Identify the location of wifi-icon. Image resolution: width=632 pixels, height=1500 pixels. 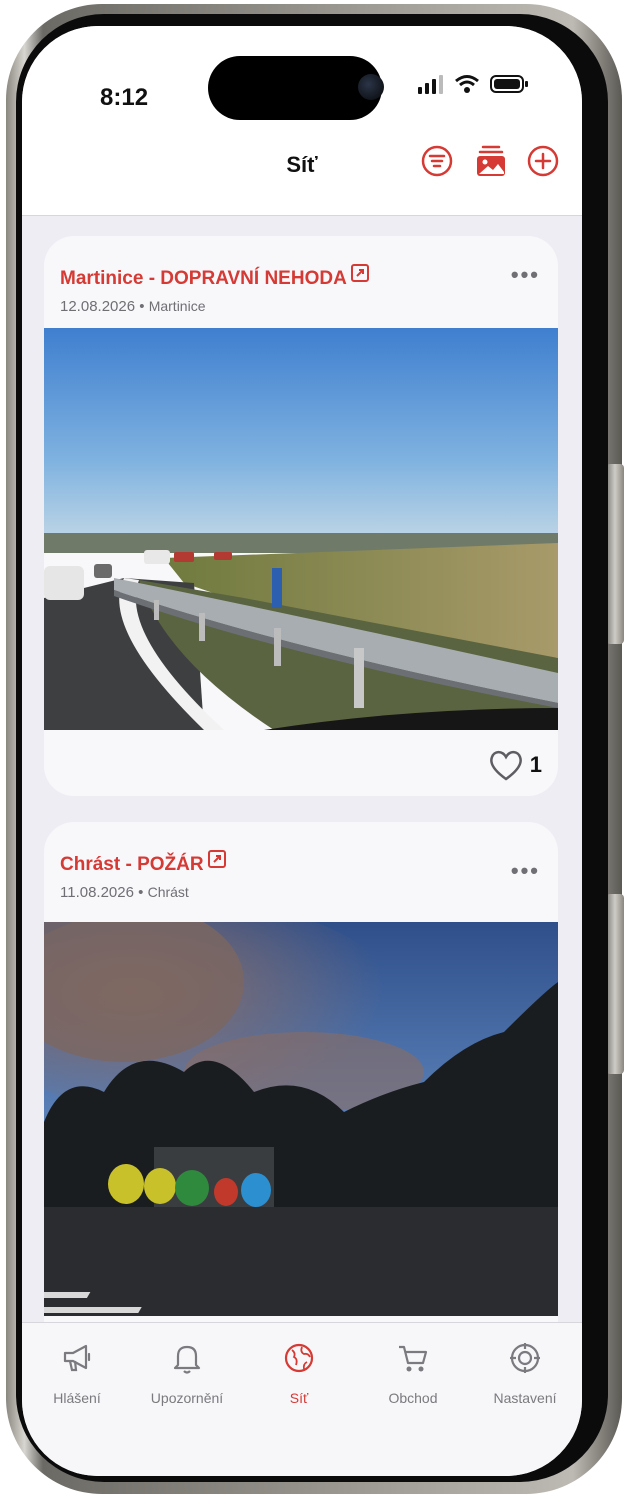
(467, 84).